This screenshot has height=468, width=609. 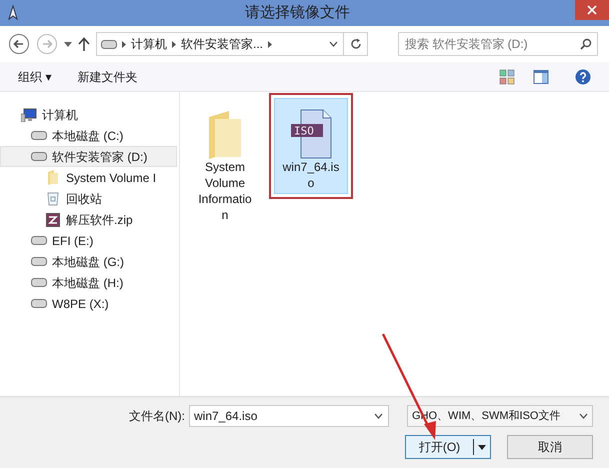 What do you see at coordinates (507, 76) in the screenshot?
I see `view-icon` at bounding box center [507, 76].